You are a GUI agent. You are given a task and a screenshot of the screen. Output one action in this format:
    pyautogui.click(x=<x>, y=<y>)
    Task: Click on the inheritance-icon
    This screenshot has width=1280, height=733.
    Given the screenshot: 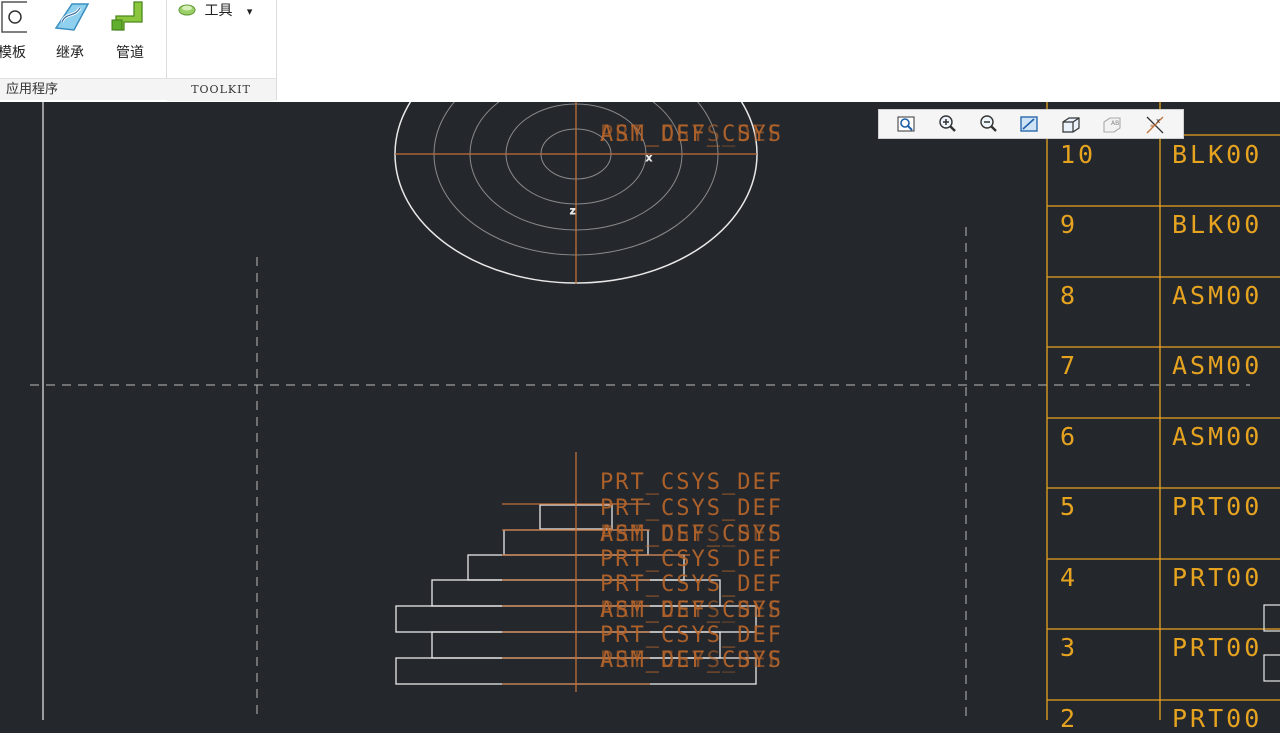 What is the action you would take?
    pyautogui.click(x=72, y=17)
    